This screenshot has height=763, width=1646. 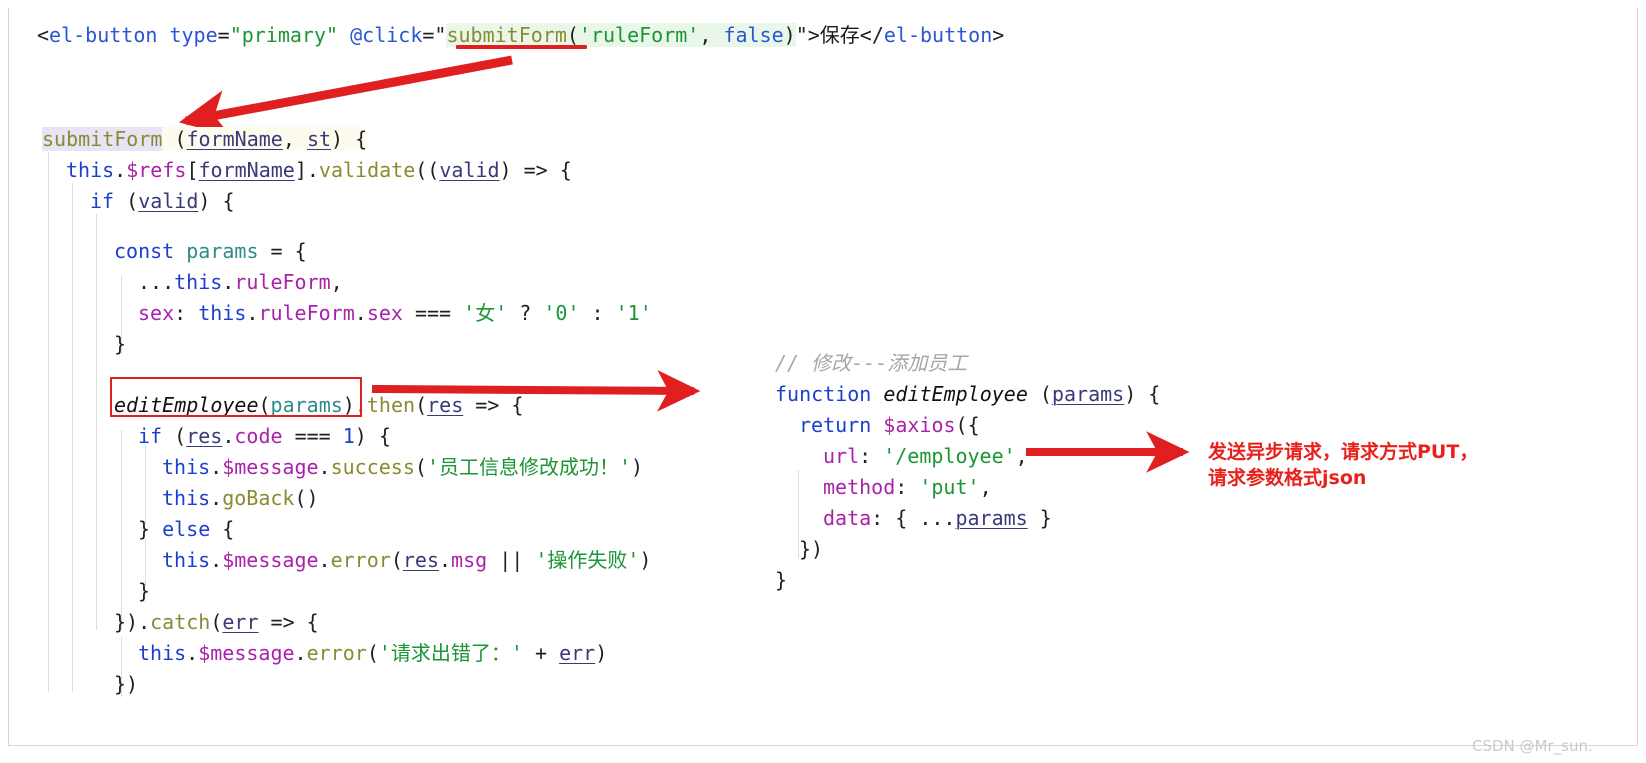 I want to click on paren-open-9: (, so click(x=216, y=622).